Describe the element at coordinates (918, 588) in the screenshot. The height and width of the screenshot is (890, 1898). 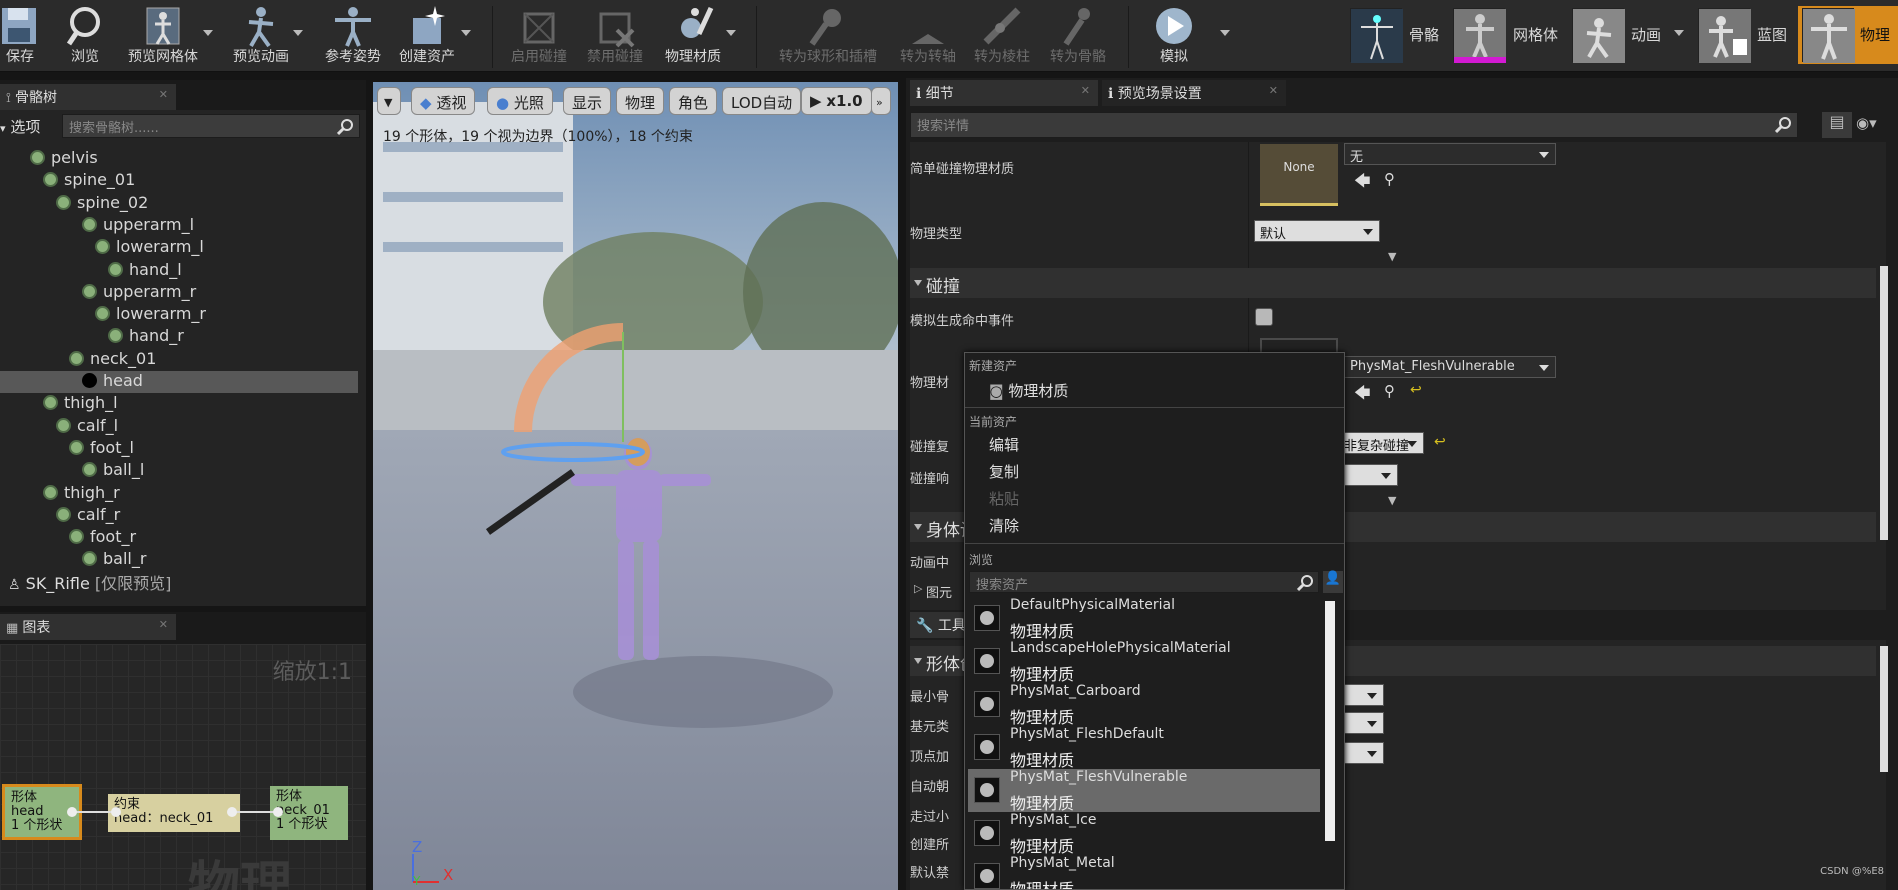
I see `expand-arrow-icon: ▷` at that location.